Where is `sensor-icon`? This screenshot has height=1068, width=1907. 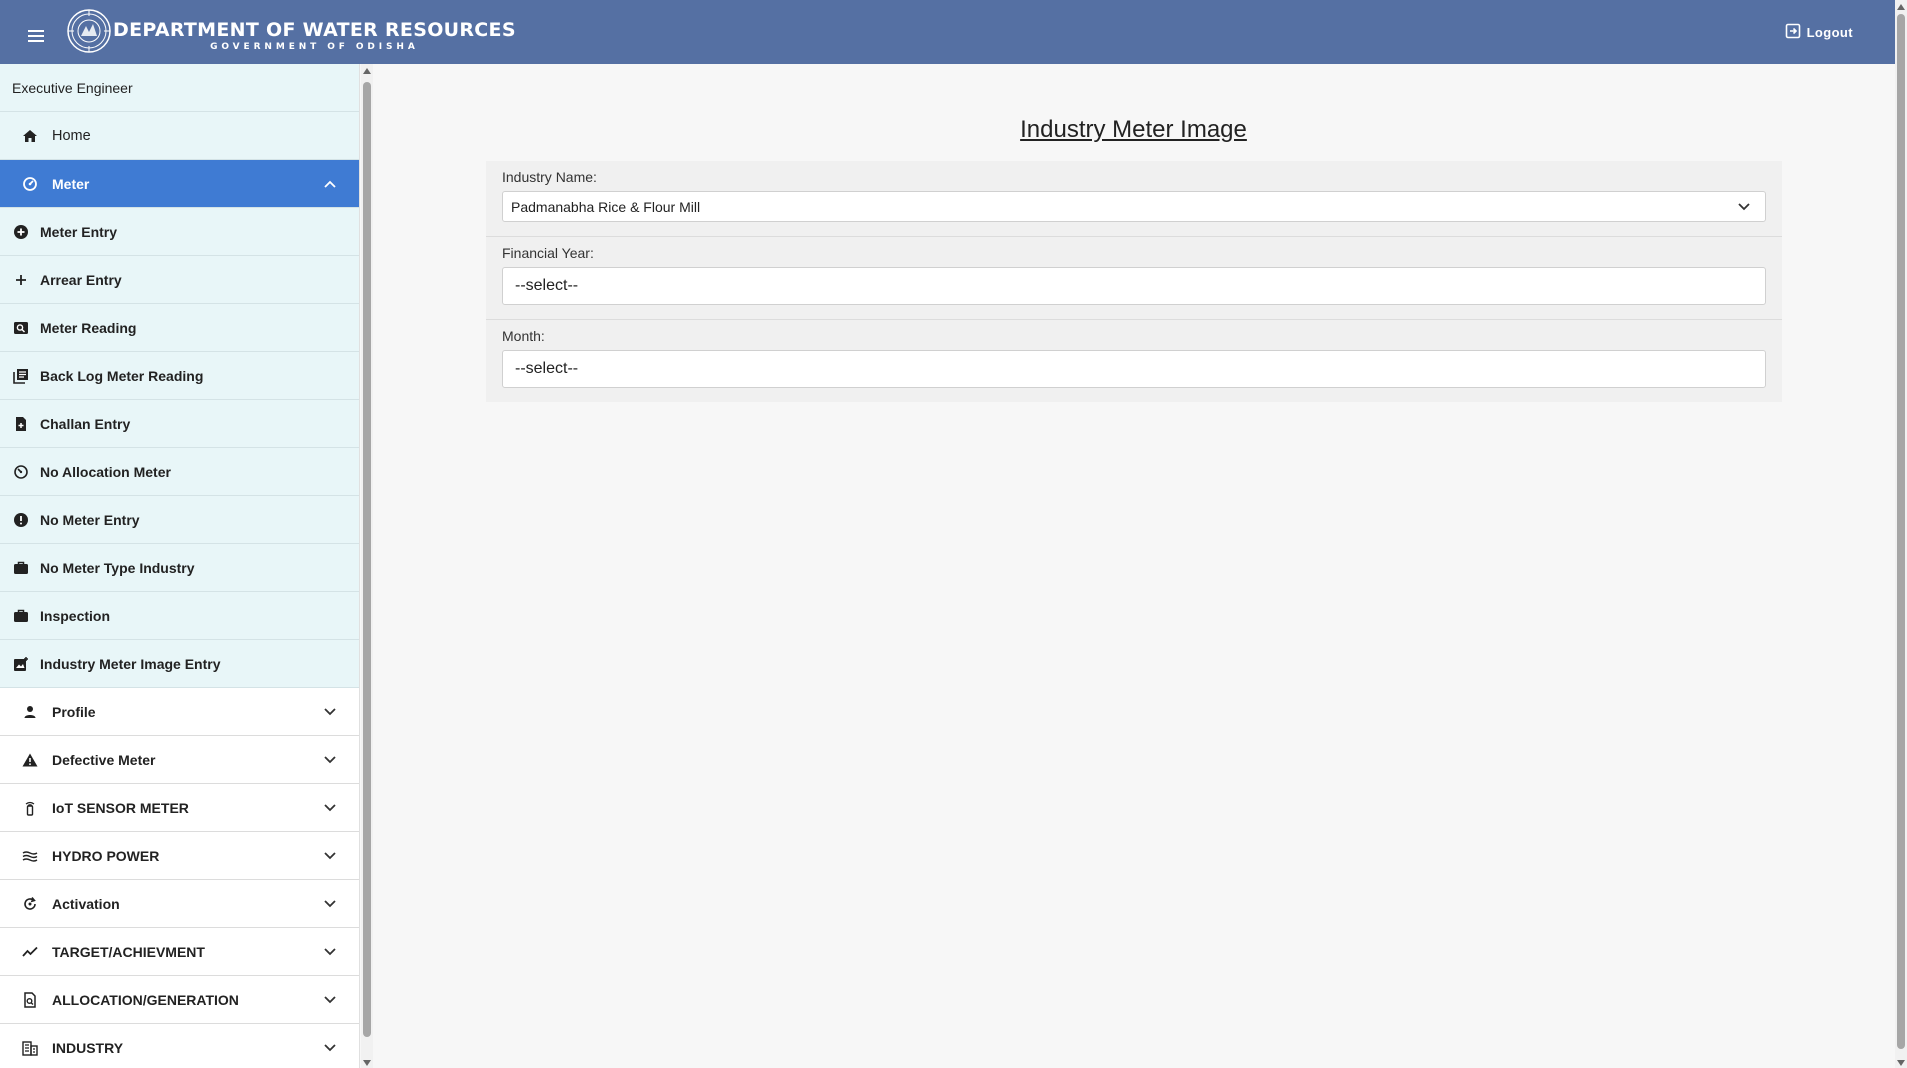 sensor-icon is located at coordinates (30, 808).